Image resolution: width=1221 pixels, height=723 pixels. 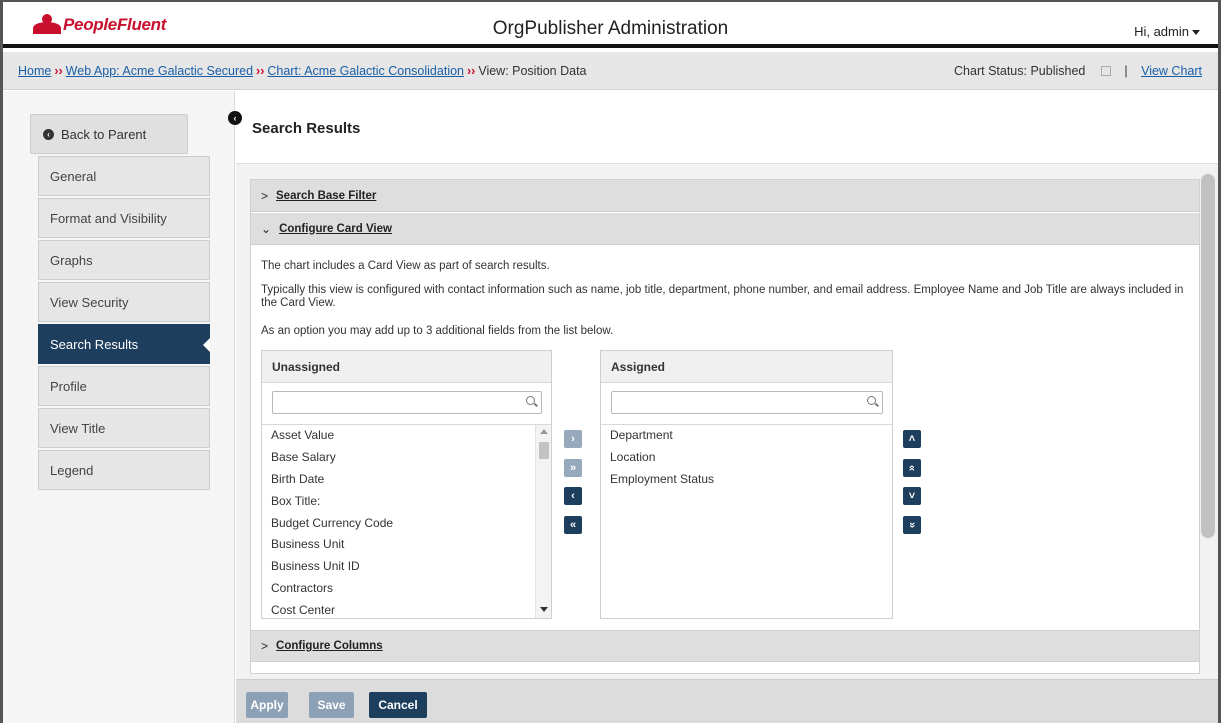 I want to click on list-item: Business Unit ID, so click(x=332, y=570).